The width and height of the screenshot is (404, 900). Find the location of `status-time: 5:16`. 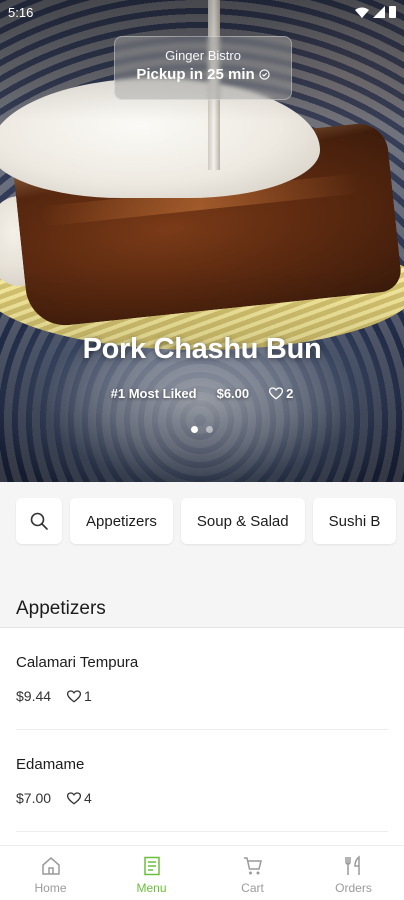

status-time: 5:16 is located at coordinates (21, 12).